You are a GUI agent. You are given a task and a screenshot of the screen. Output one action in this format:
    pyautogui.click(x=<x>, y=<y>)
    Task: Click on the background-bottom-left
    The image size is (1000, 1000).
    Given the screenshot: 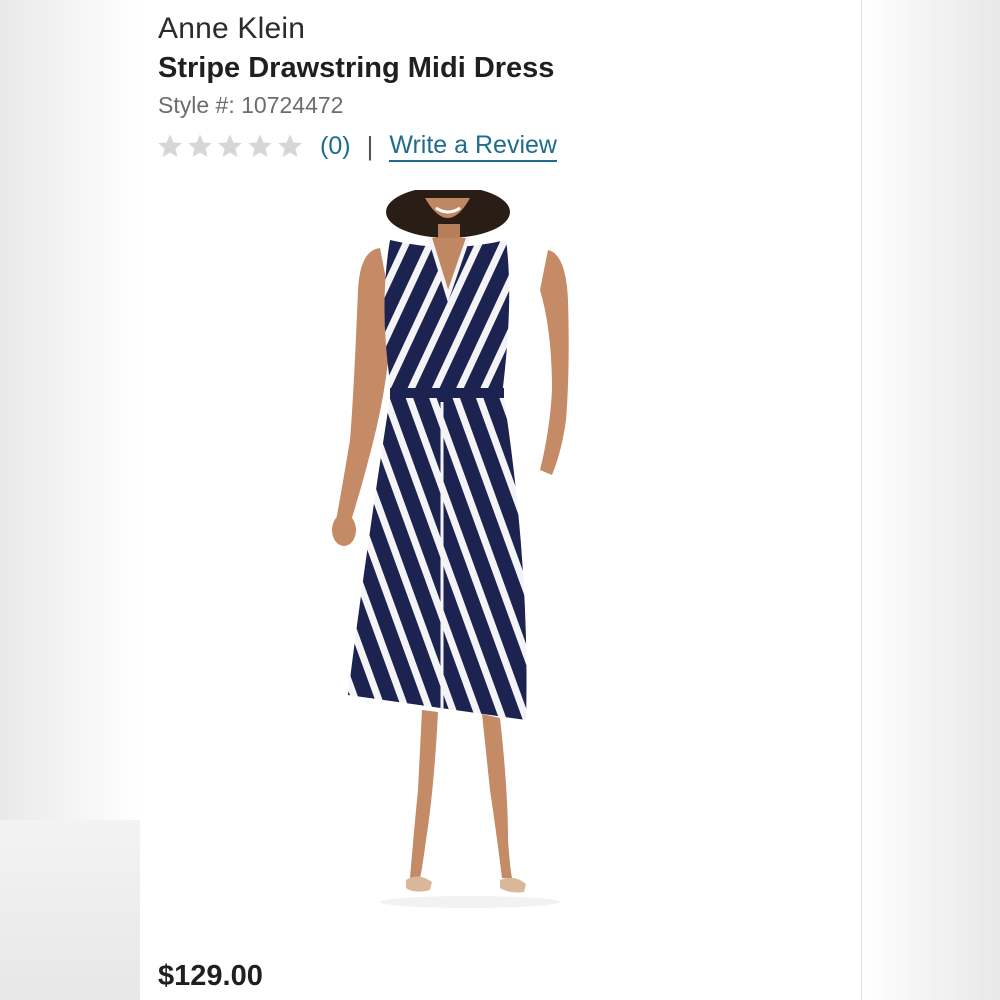 What is the action you would take?
    pyautogui.click(x=70, y=910)
    